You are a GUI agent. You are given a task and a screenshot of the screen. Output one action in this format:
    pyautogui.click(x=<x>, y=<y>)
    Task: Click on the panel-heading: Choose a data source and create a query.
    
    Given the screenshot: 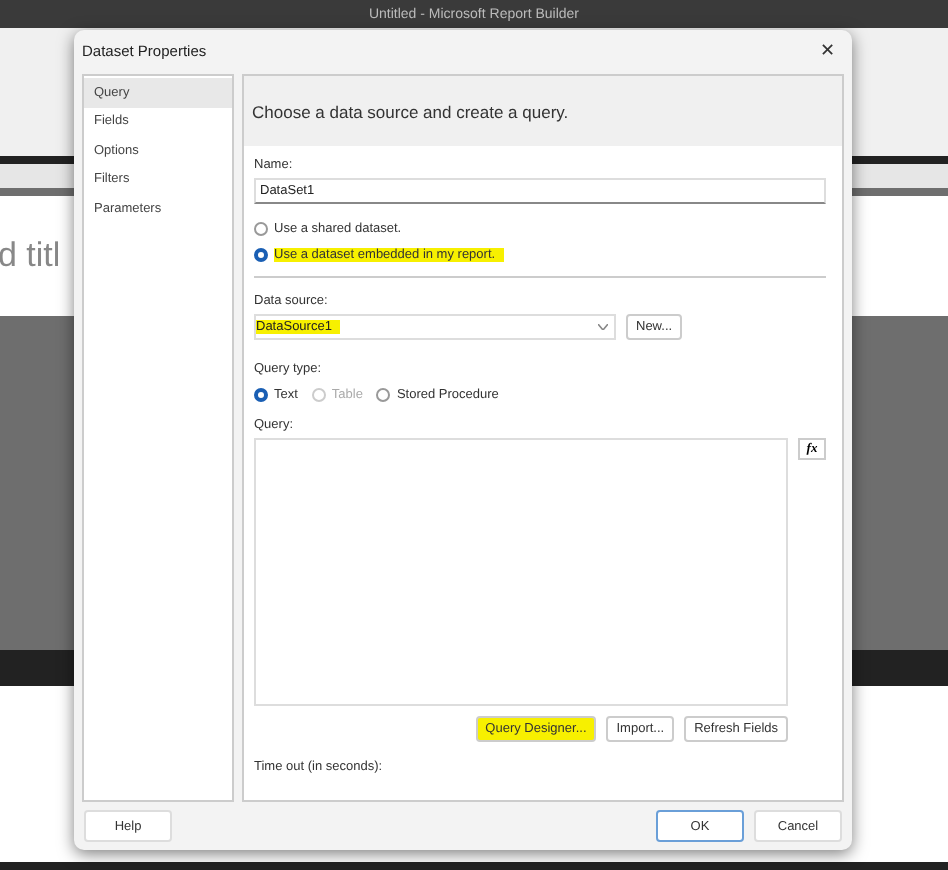 What is the action you would take?
    pyautogui.click(x=543, y=111)
    